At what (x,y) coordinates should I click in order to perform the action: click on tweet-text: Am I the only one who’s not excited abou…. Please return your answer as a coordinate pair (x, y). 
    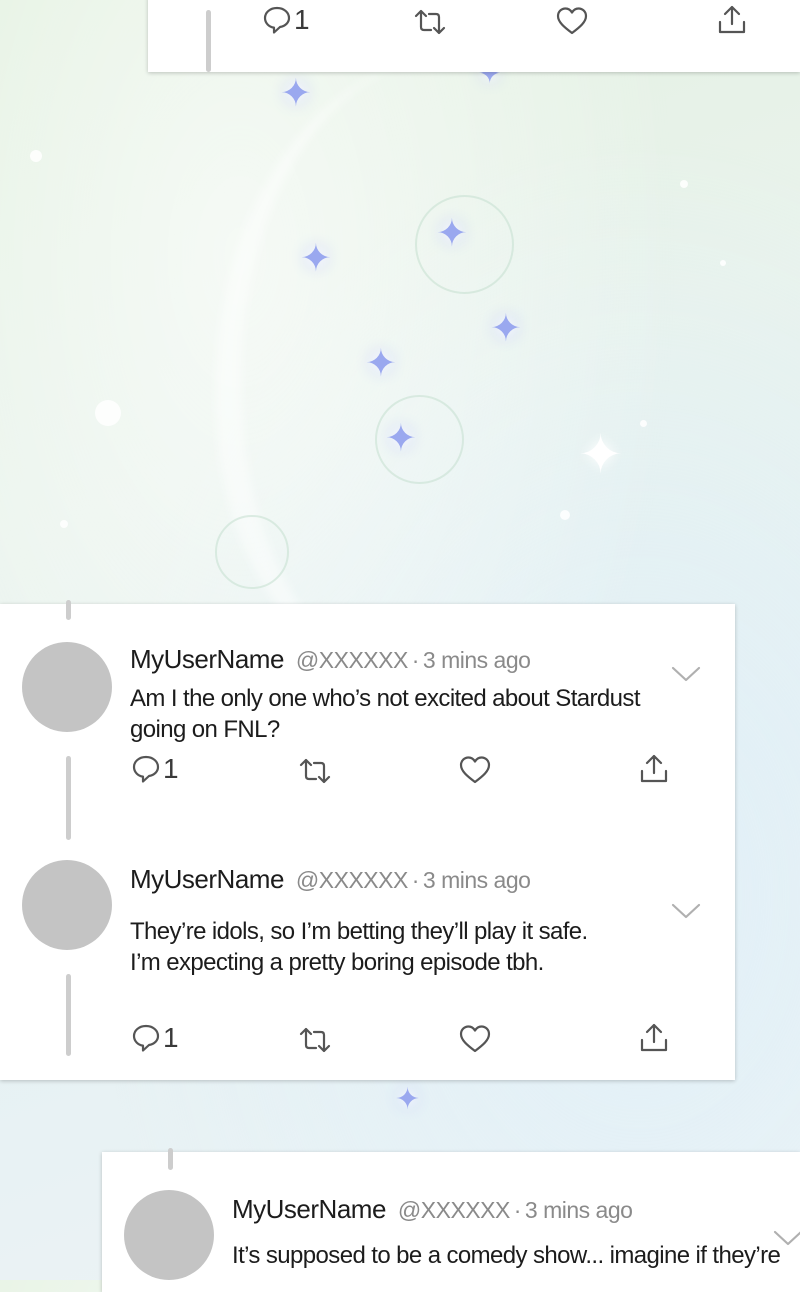
    Looking at the image, I should click on (385, 714).